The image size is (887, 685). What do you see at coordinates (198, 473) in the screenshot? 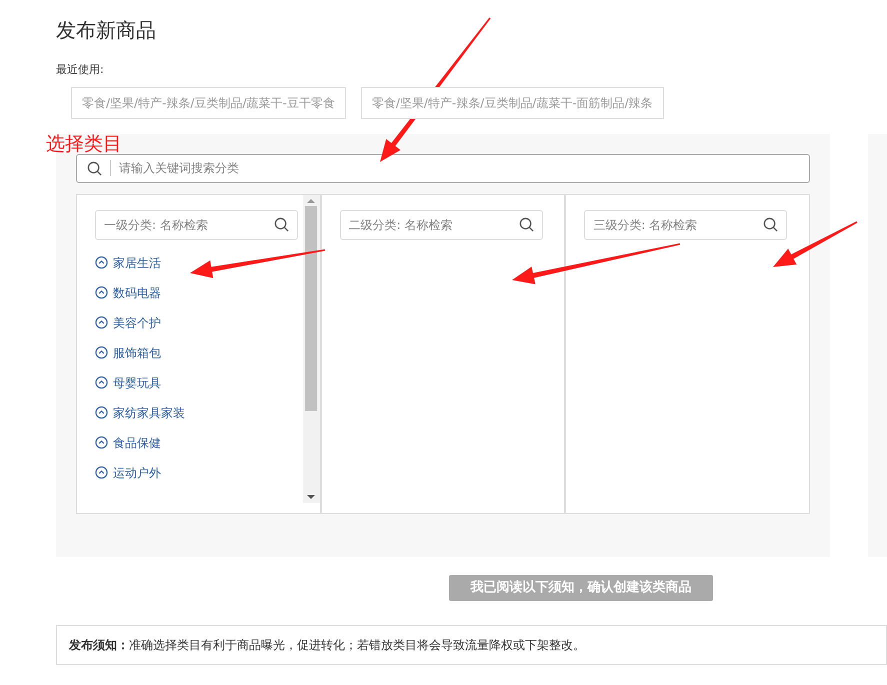
I see `category-item: 运动户外` at bounding box center [198, 473].